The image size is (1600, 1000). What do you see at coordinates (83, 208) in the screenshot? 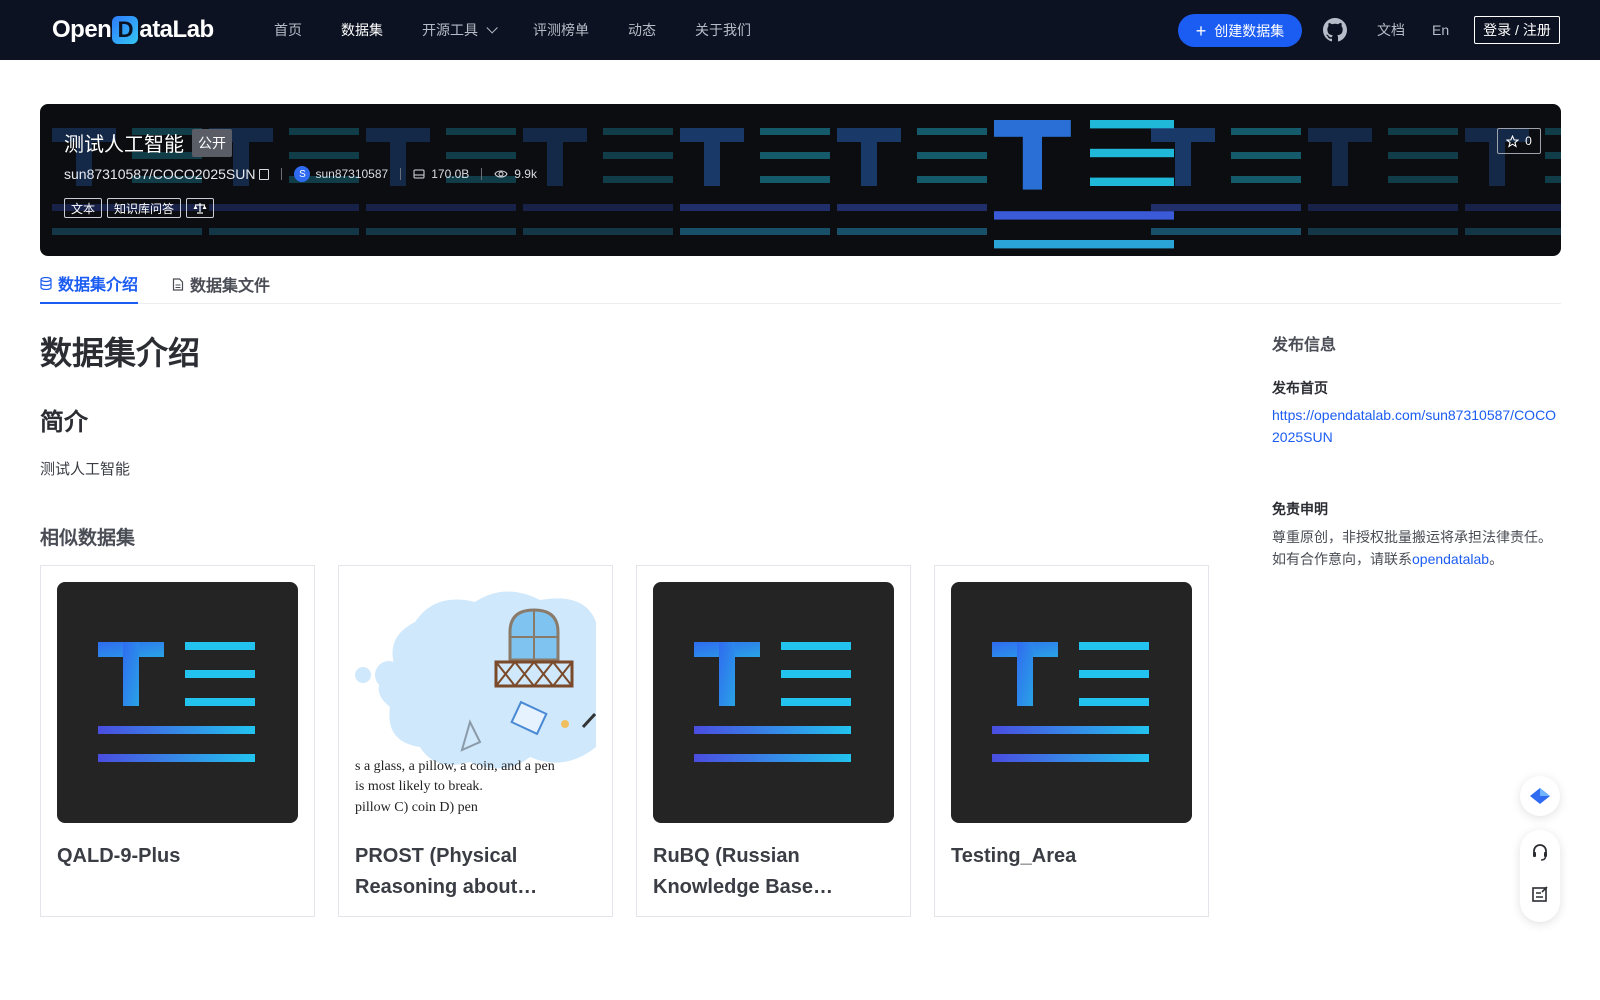
I see `tag-text: 文本` at bounding box center [83, 208].